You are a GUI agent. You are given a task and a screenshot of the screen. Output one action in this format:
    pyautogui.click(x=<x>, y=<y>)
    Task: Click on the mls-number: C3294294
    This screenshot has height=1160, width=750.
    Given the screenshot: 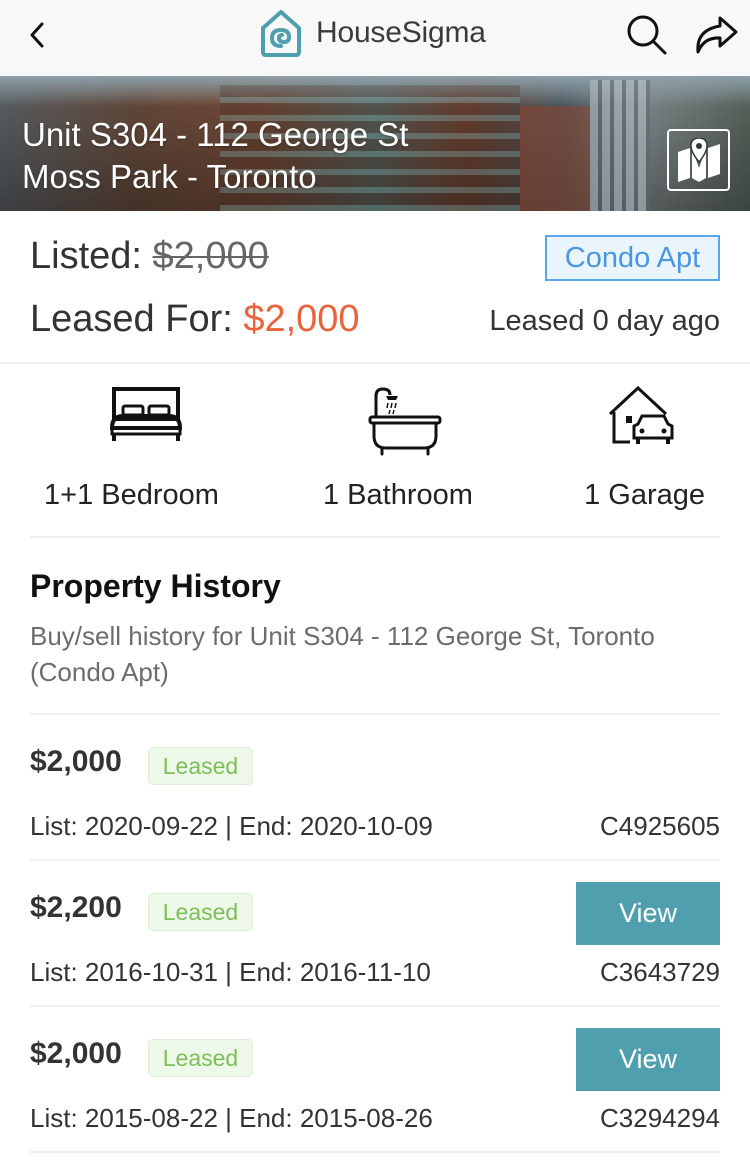 What is the action you would take?
    pyautogui.click(x=660, y=1118)
    